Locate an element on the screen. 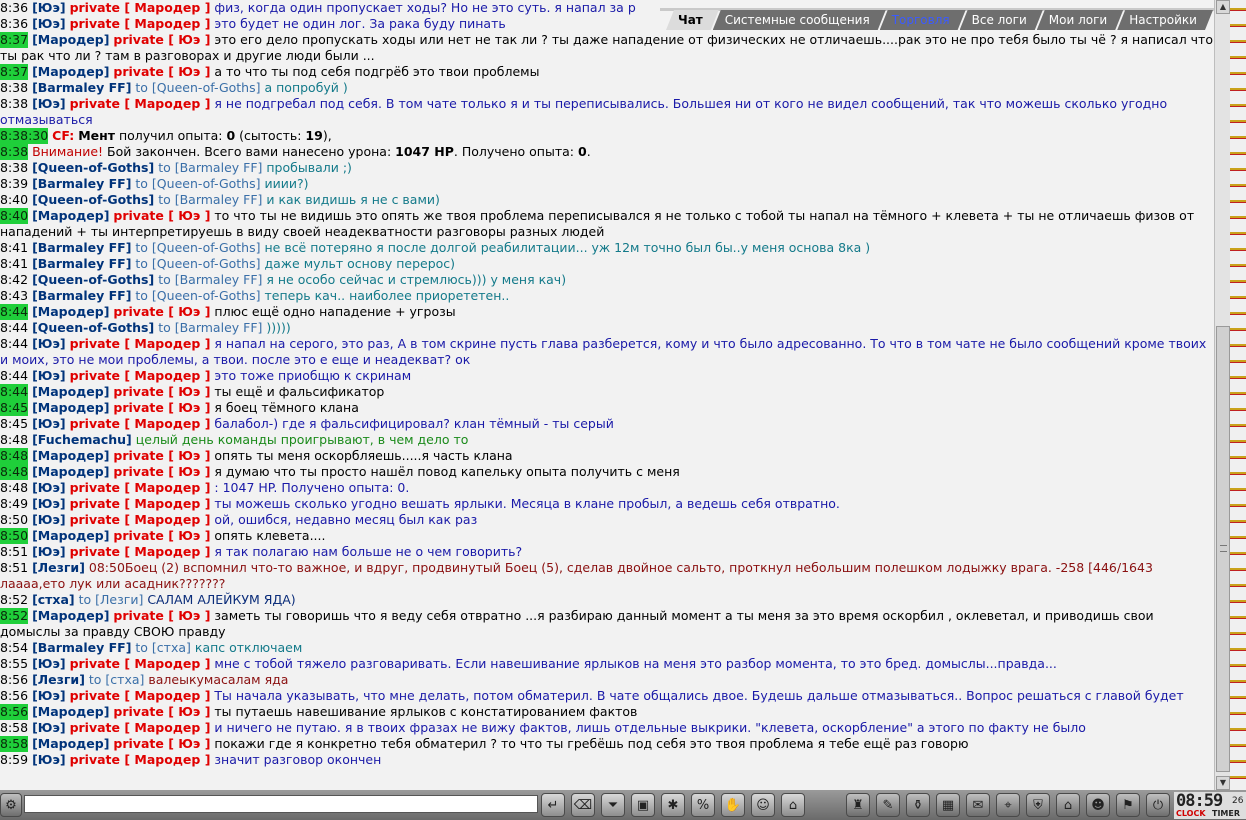  shield-icon: ⛨ is located at coordinates (1038, 805).